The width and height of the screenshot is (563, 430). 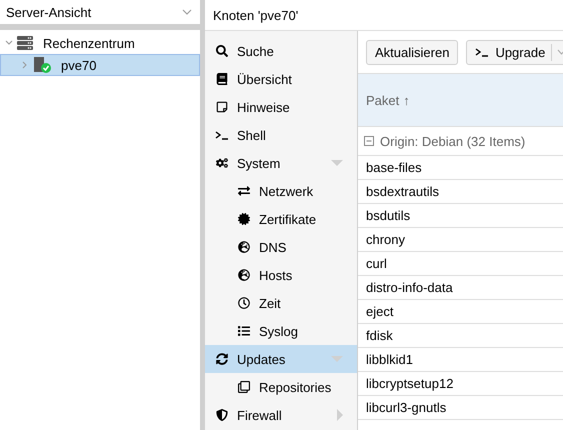 What do you see at coordinates (244, 303) in the screenshot?
I see `clock-icon` at bounding box center [244, 303].